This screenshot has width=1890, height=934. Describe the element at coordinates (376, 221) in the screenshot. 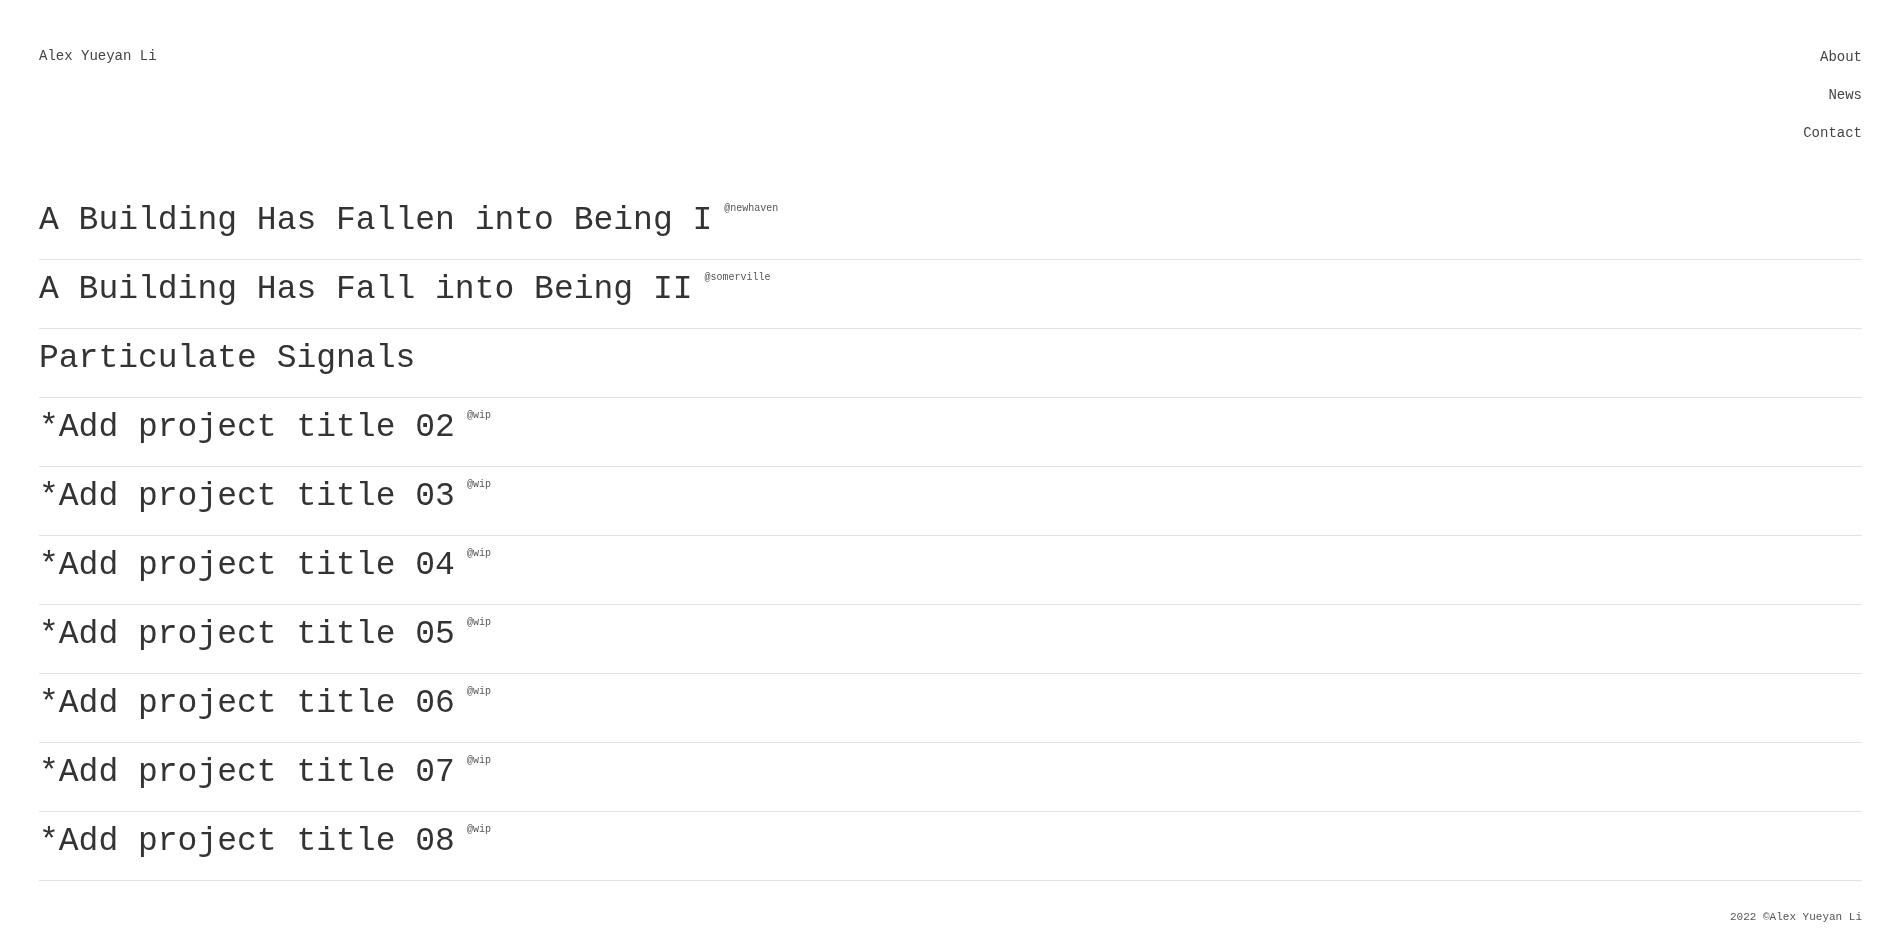

I see `project-title-link: A Building Has Fallen into Being I` at that location.